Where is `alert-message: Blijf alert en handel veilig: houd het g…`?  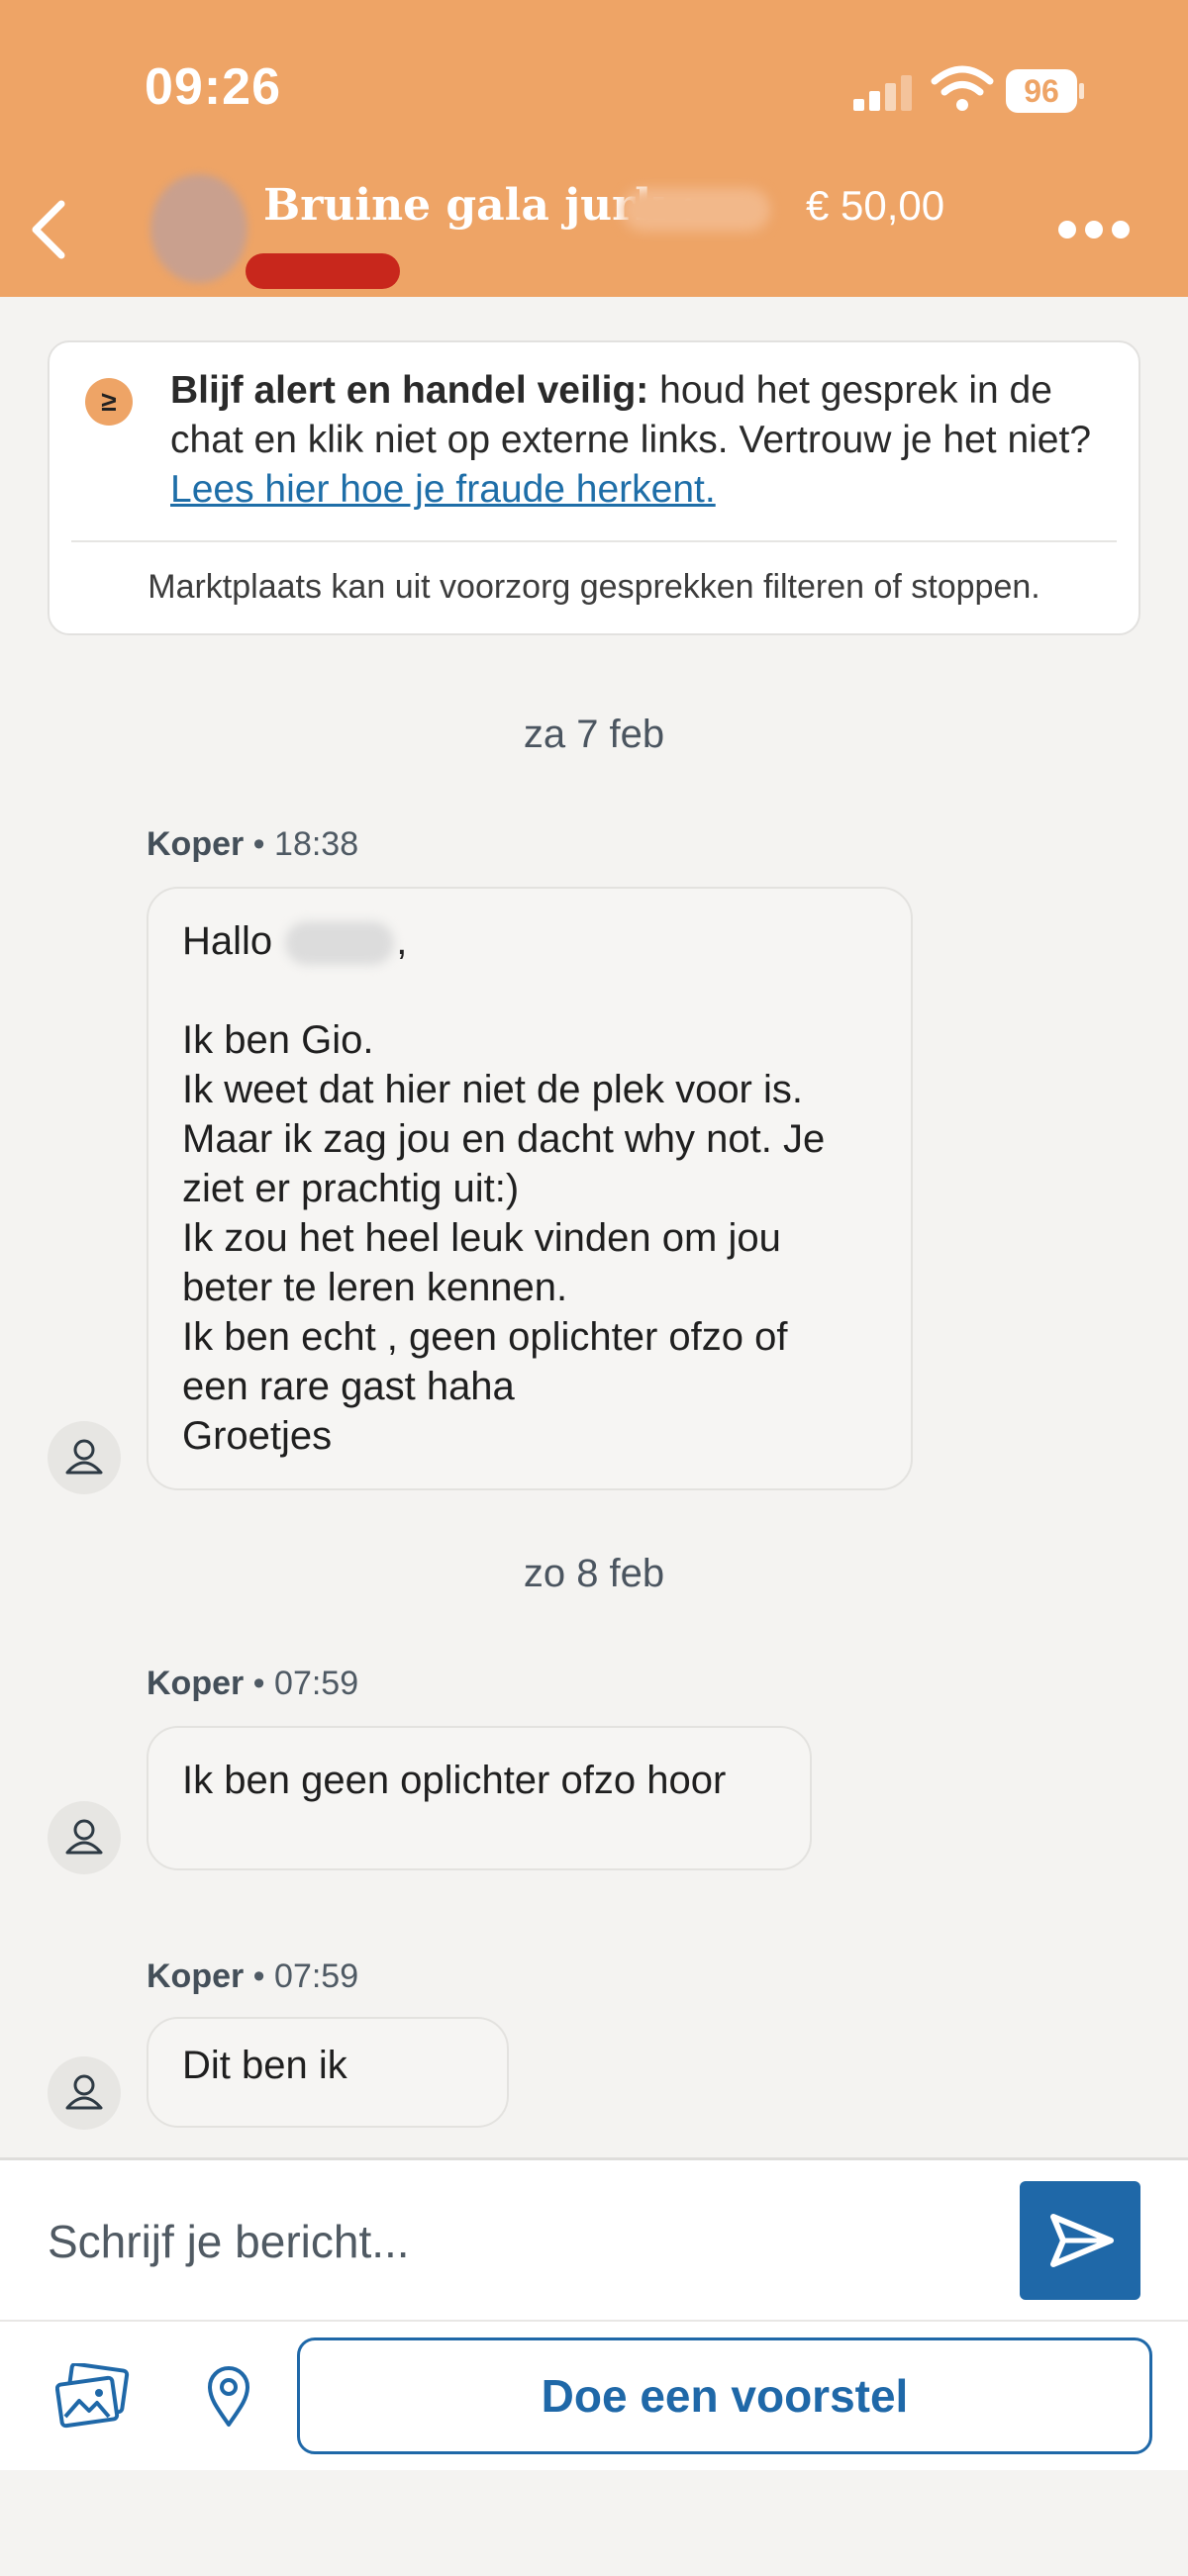
alert-message: Blijf alert en handel veilig: houd het g… is located at coordinates (645, 440).